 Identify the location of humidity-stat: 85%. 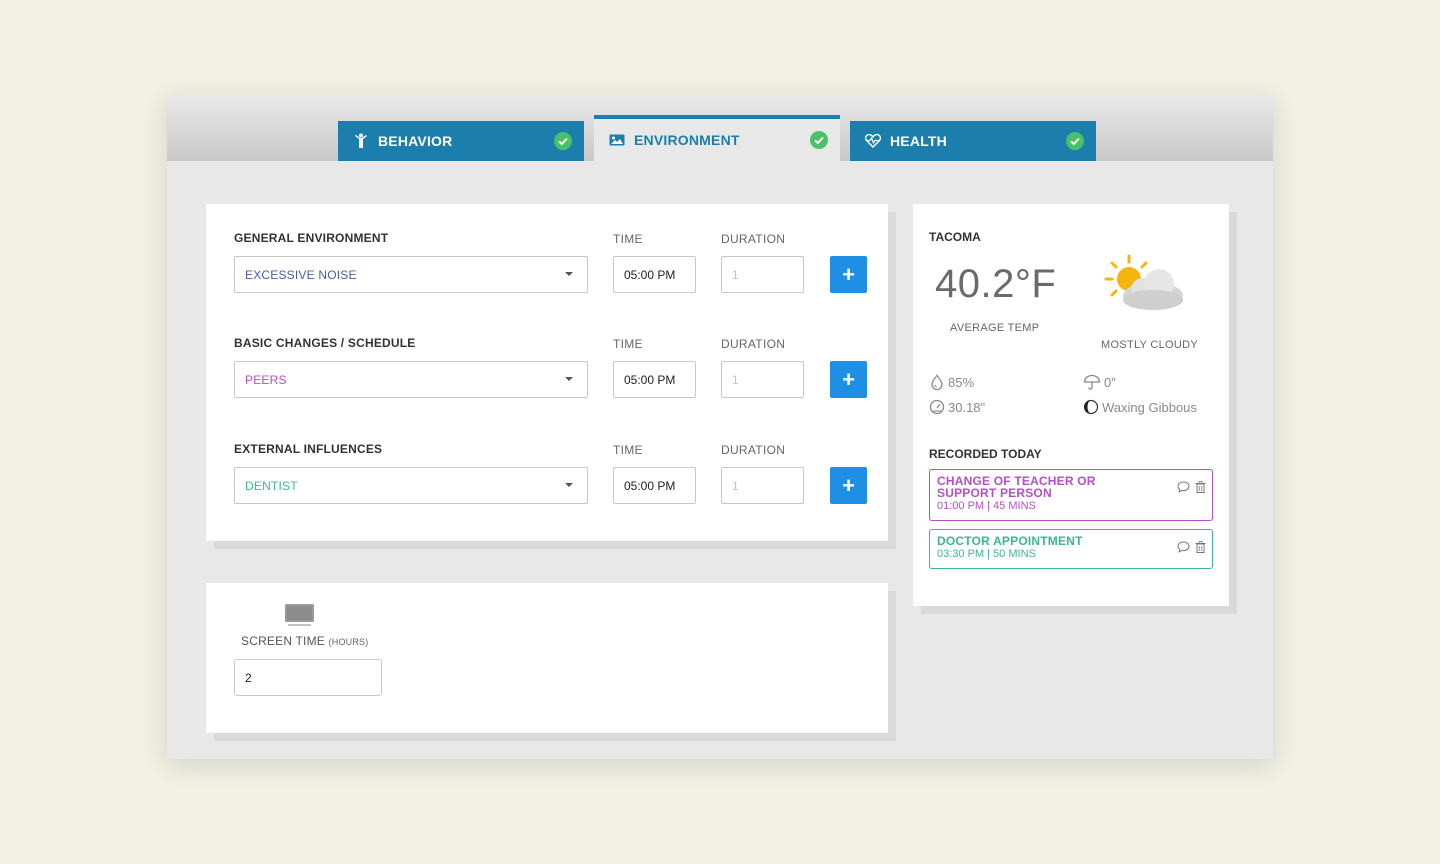
(951, 382).